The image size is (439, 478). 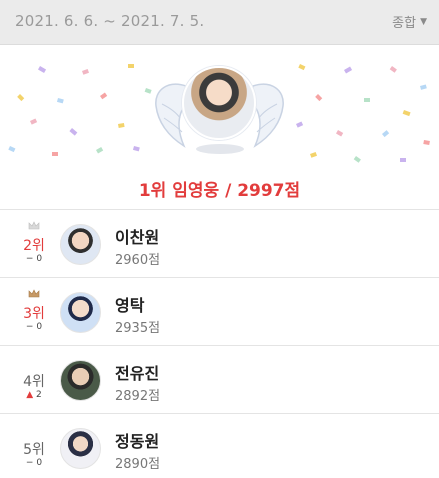 What do you see at coordinates (34, 450) in the screenshot?
I see `rank-label: 5위` at bounding box center [34, 450].